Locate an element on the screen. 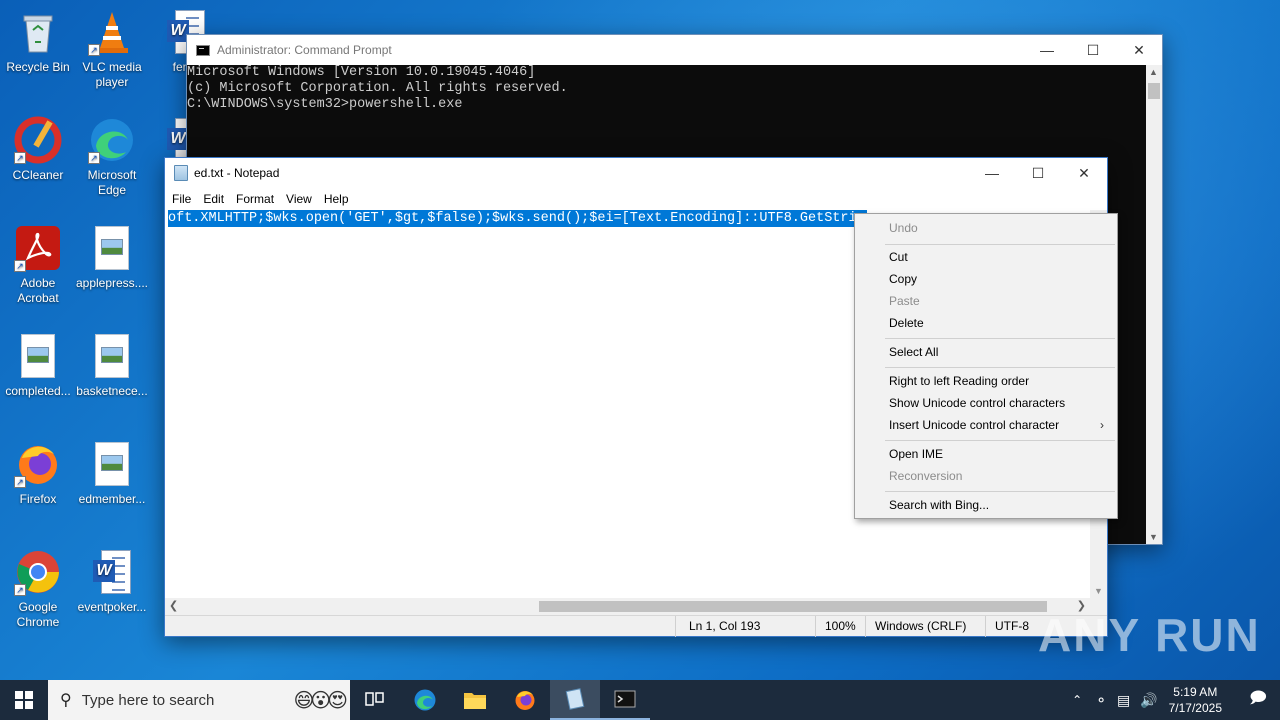  clock-time: 5:19 AM is located at coordinates (1195, 692).